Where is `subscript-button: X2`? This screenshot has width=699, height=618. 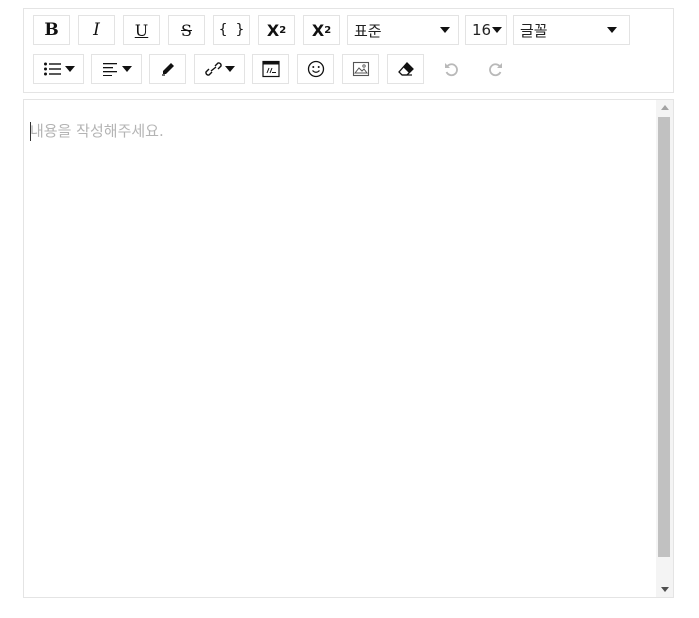
subscript-button: X2 is located at coordinates (321, 30).